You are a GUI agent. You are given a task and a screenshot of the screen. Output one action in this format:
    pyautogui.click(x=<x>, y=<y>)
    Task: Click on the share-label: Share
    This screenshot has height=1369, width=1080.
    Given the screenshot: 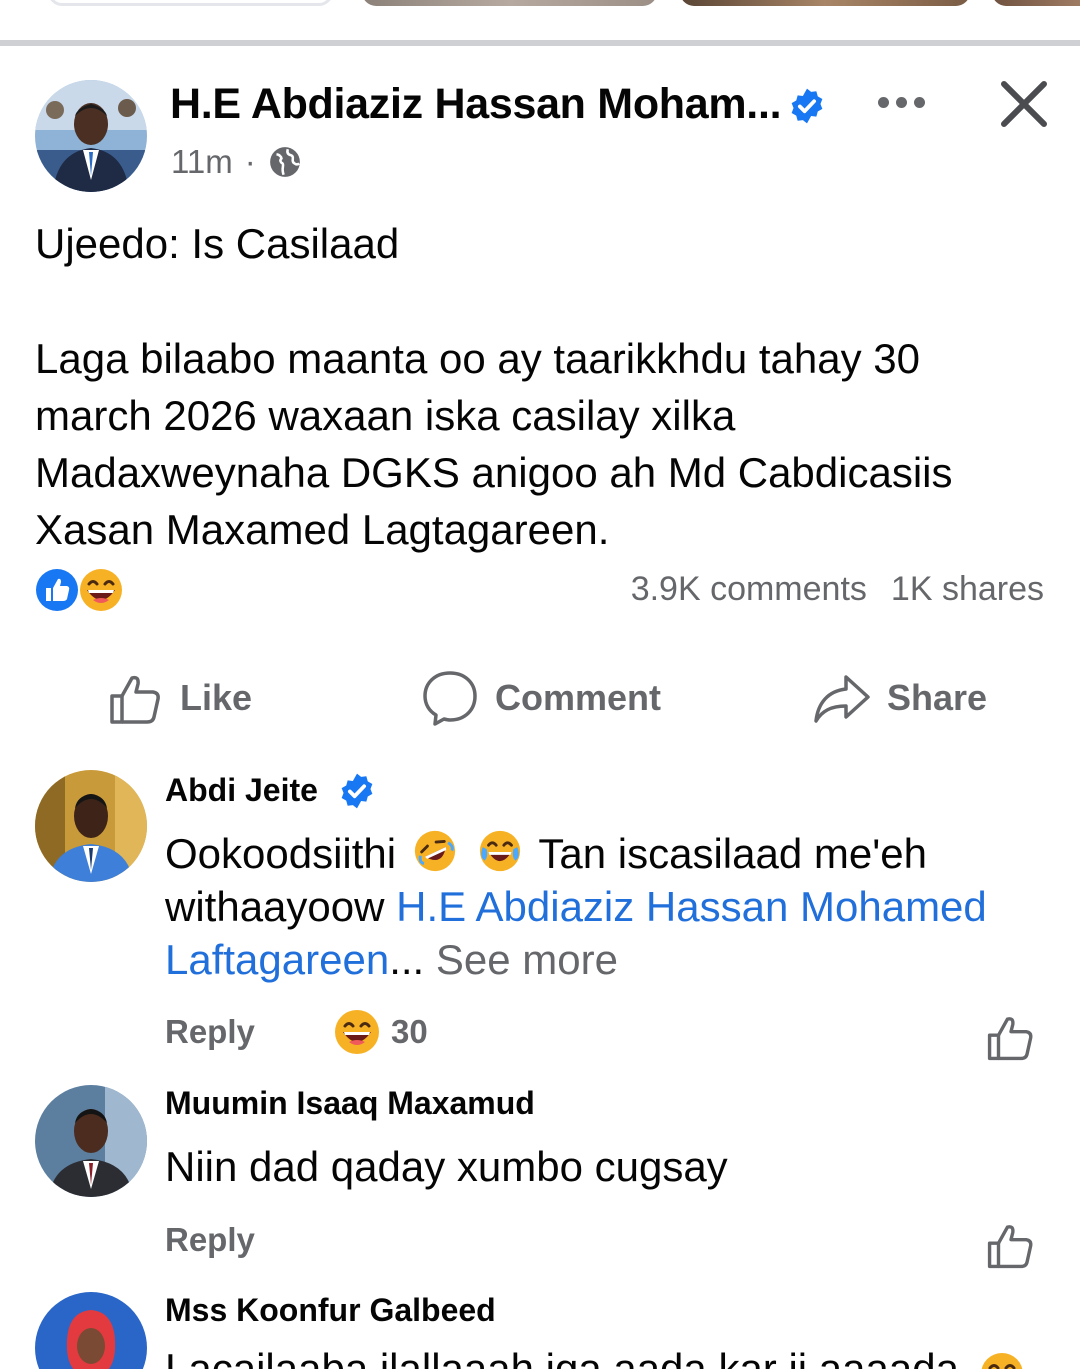 What is the action you would take?
    pyautogui.click(x=937, y=697)
    